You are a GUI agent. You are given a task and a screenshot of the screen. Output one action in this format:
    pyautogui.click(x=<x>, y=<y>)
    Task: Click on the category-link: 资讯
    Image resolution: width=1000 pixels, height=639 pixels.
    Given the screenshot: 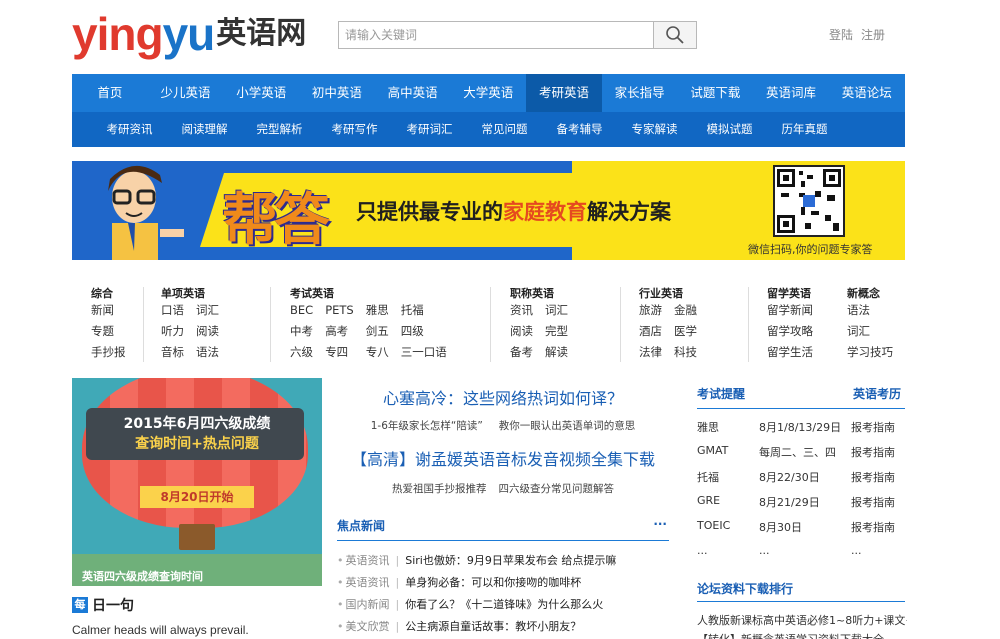 What is the action you would take?
    pyautogui.click(x=521, y=310)
    